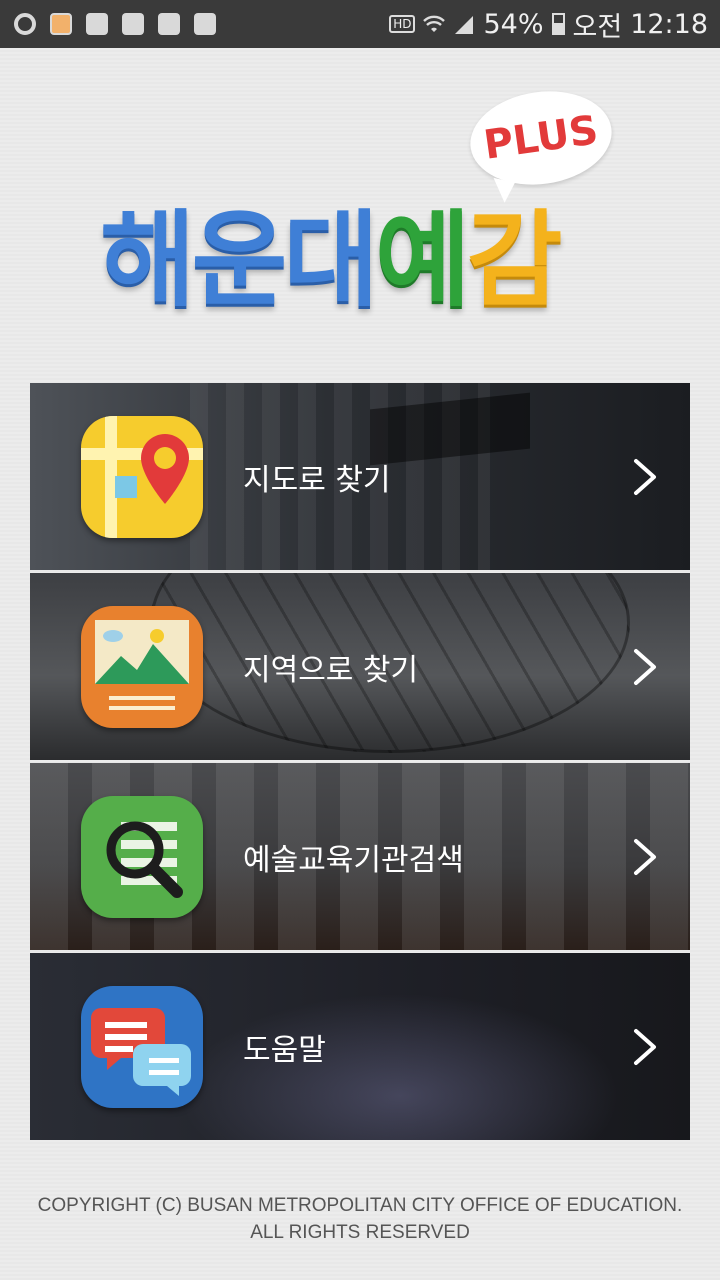 Image resolution: width=720 pixels, height=1280 pixels. What do you see at coordinates (669, 24) in the screenshot?
I see `clock: 12:18` at bounding box center [669, 24].